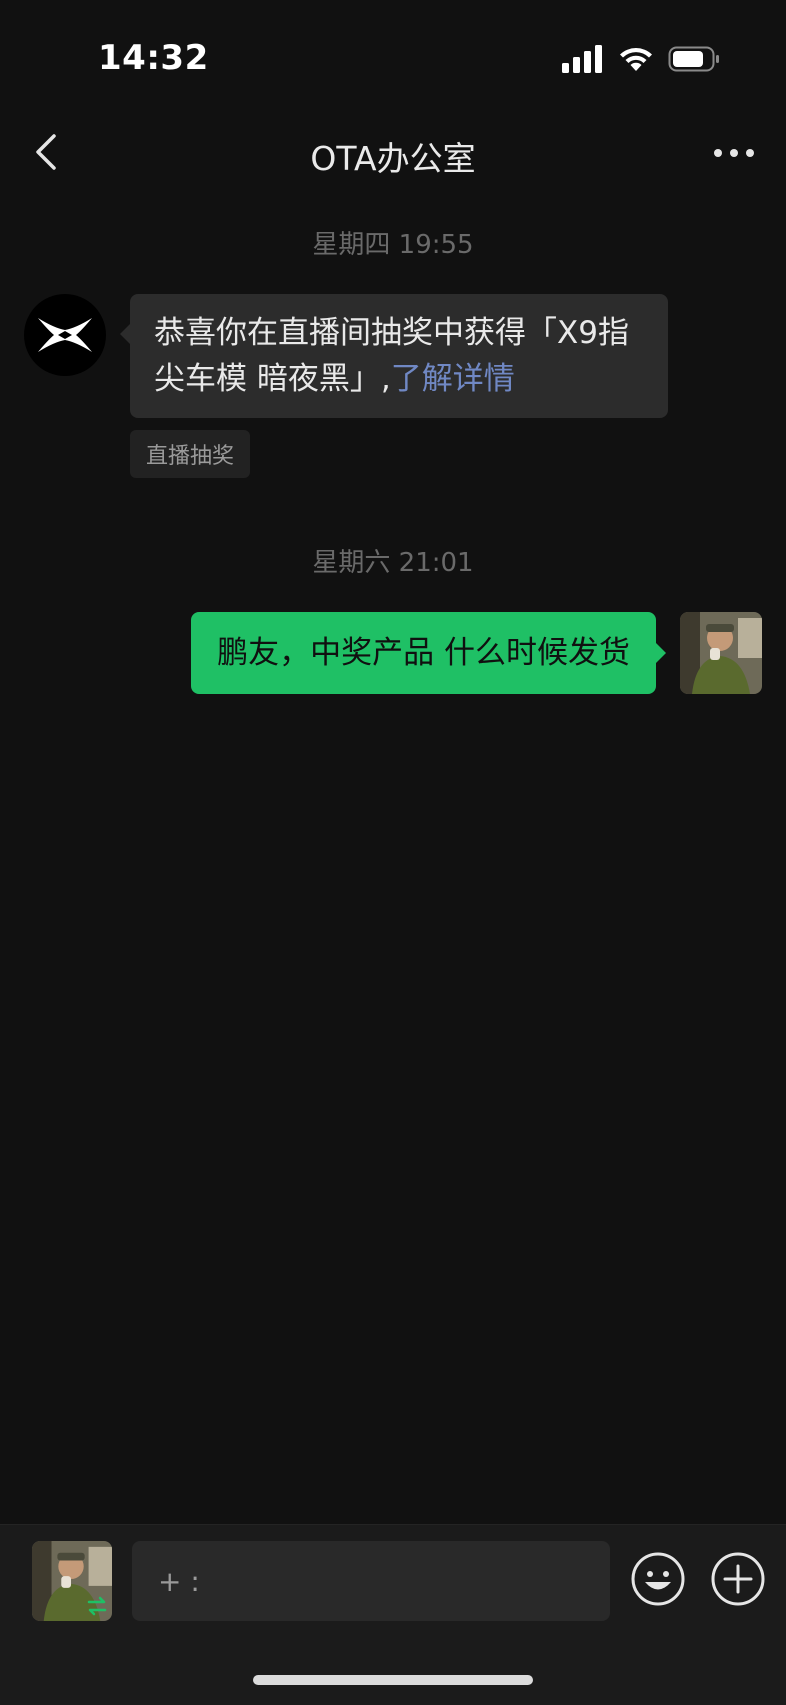 The width and height of the screenshot is (786, 1705). I want to click on nav-bar: OTA办公室, so click(393, 152).